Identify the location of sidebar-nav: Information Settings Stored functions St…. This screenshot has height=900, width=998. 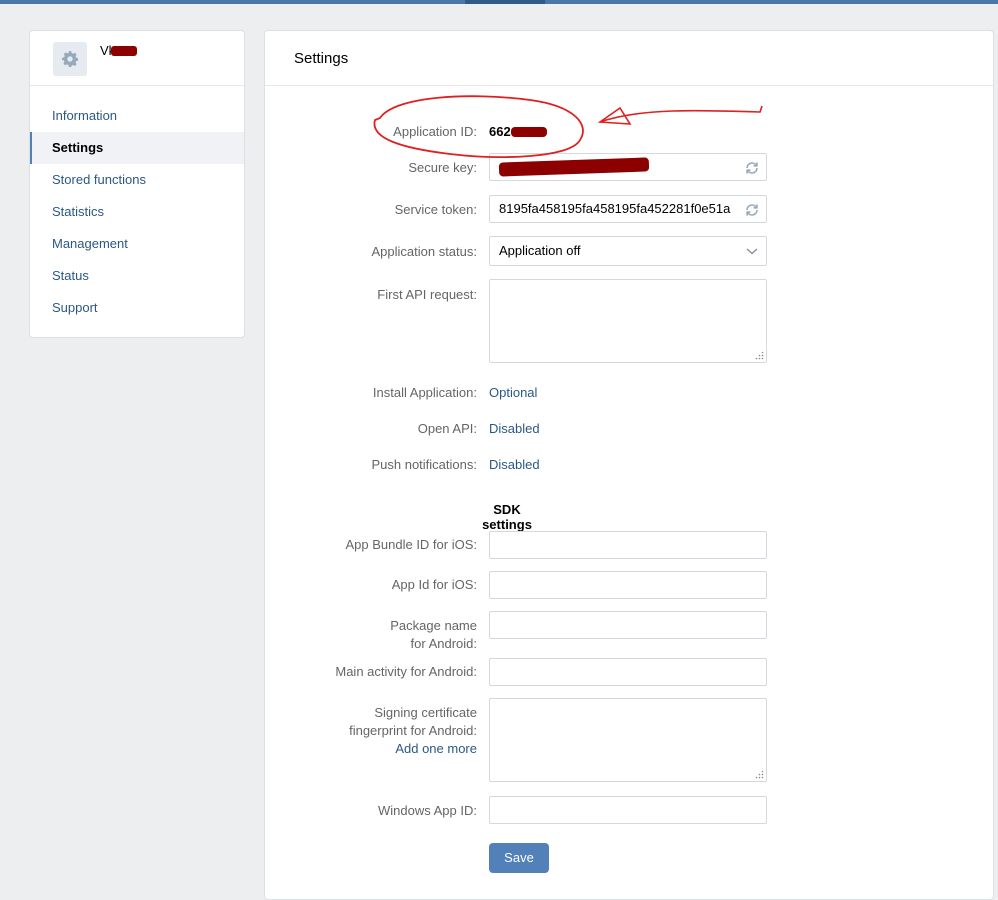
(137, 205).